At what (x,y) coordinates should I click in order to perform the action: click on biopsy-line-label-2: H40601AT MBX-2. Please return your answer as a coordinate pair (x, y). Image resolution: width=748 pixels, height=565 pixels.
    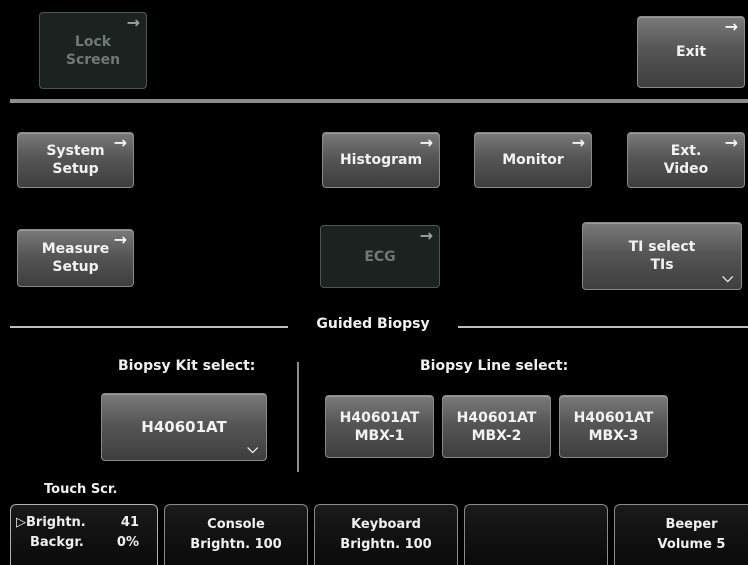
    Looking at the image, I should click on (496, 426).